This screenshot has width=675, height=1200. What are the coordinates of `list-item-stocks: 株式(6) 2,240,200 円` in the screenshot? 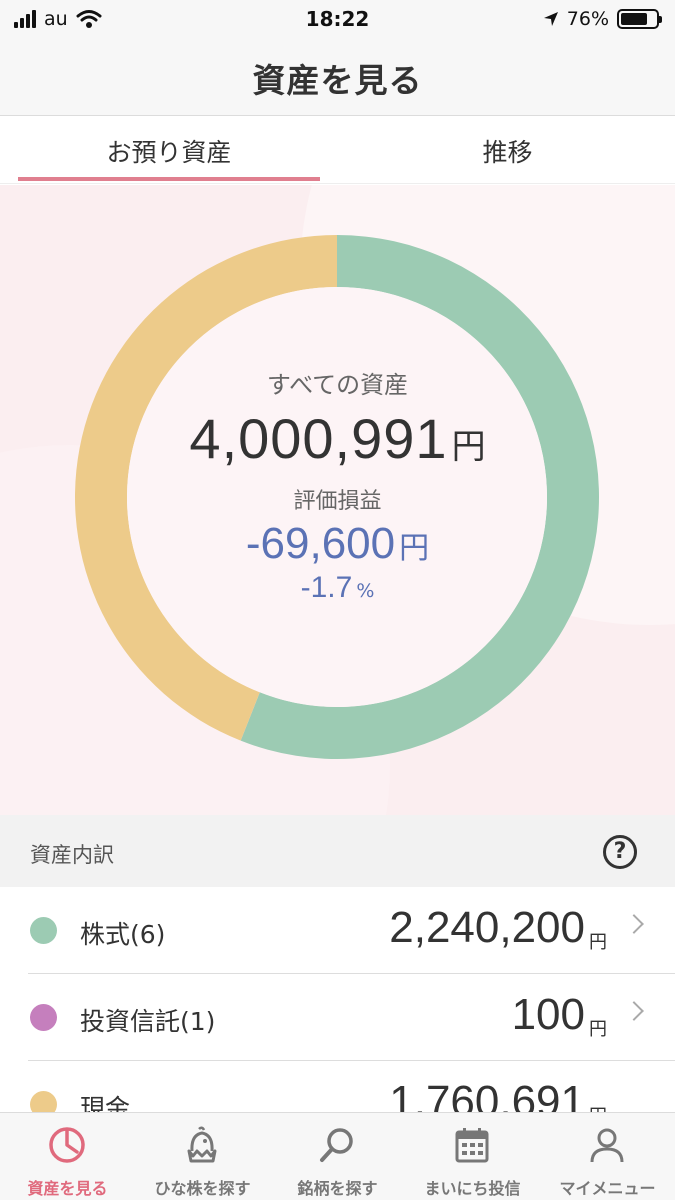 It's located at (337, 930).